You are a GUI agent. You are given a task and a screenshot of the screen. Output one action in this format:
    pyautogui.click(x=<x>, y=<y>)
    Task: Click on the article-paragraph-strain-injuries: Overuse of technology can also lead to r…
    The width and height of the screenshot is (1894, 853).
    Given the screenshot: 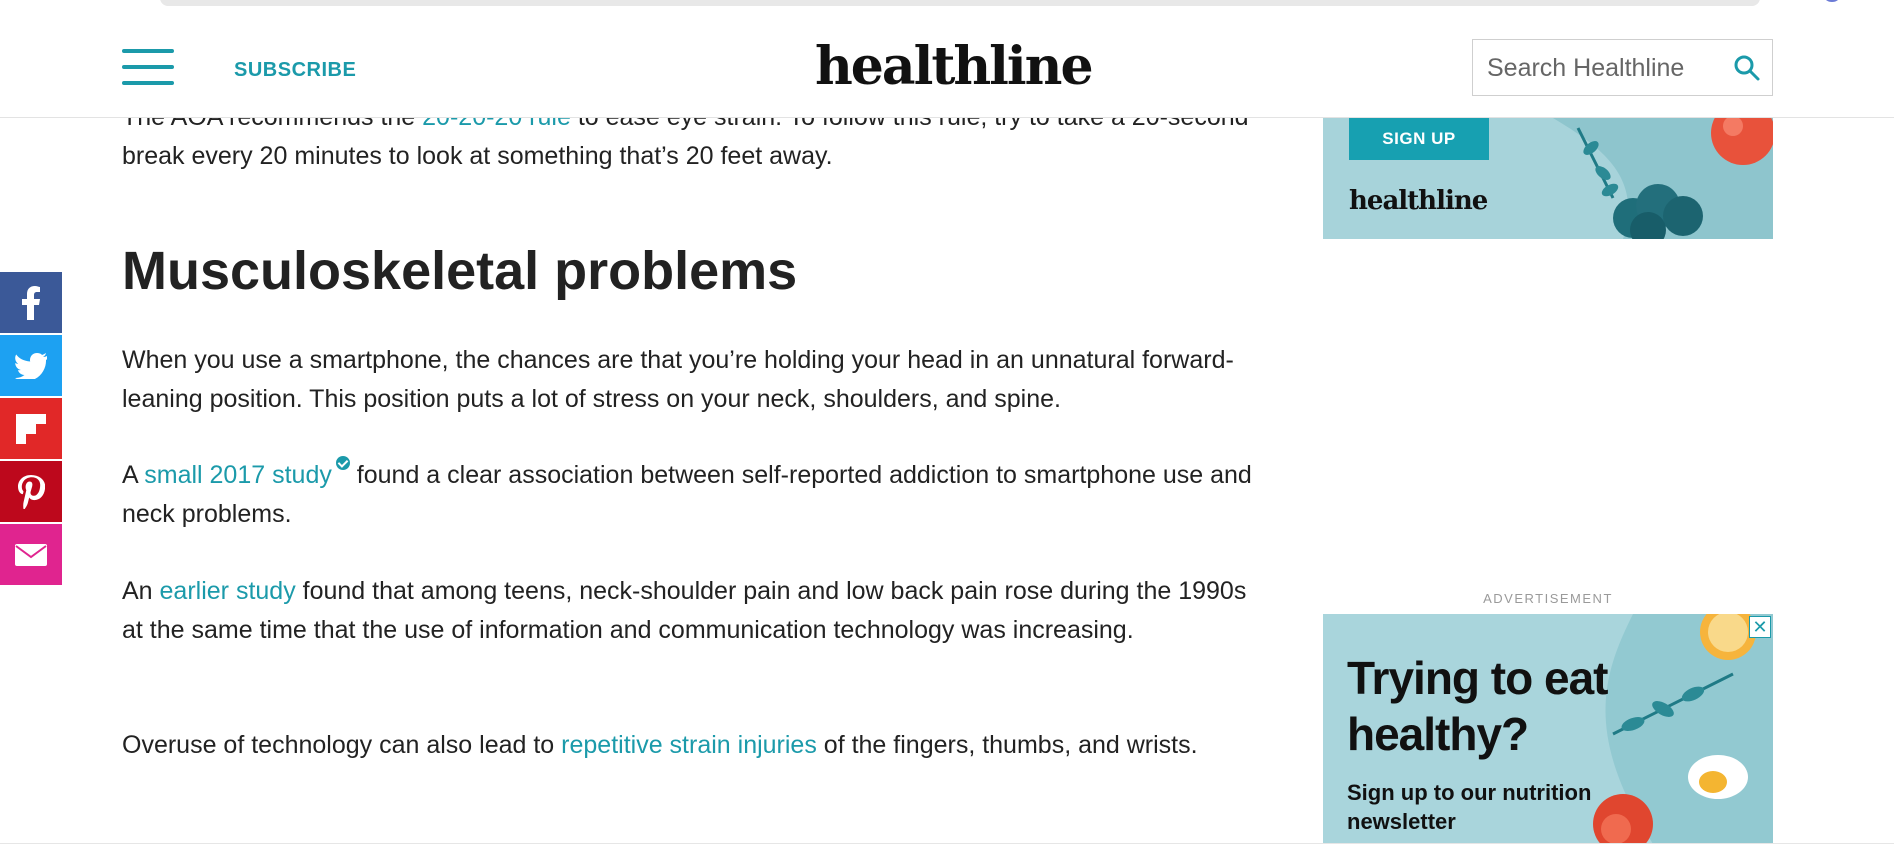 What is the action you would take?
    pyautogui.click(x=687, y=745)
    